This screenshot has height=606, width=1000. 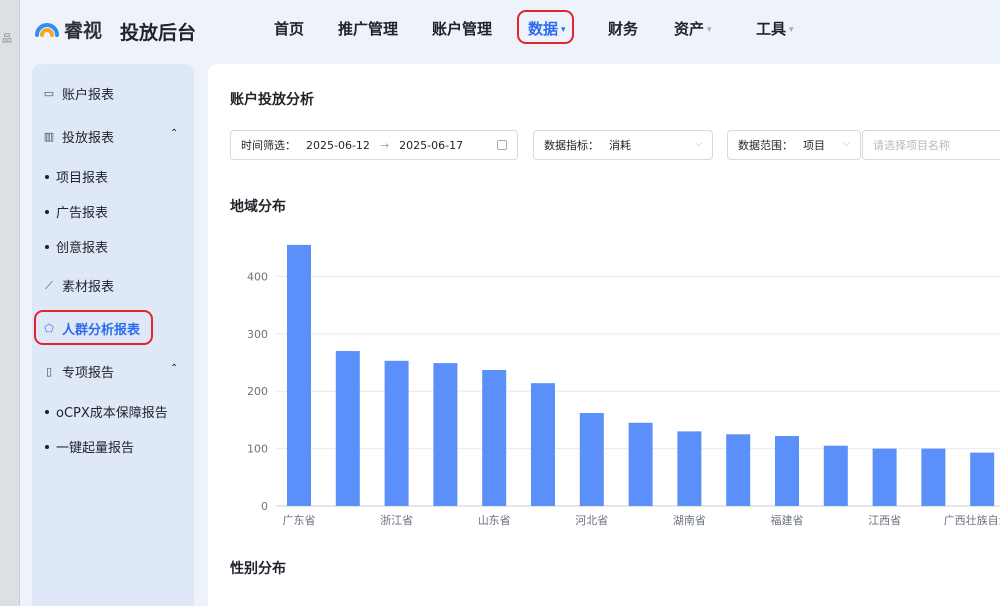 What do you see at coordinates (814, 145) in the screenshot?
I see `scope-value: 项目` at bounding box center [814, 145].